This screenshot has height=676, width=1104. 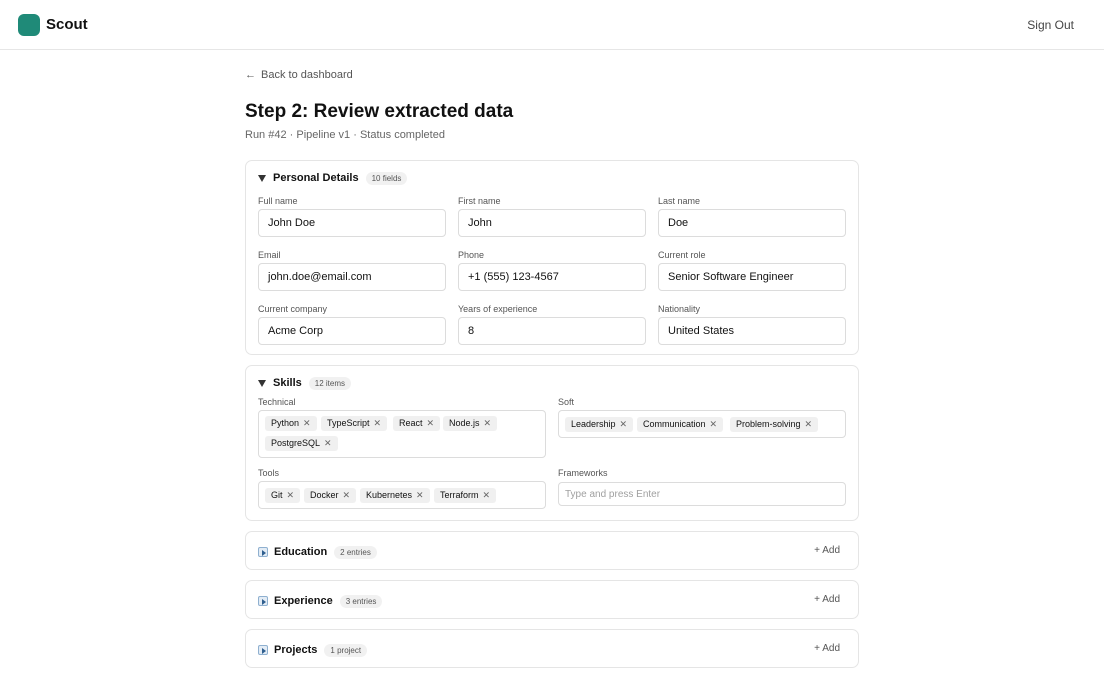 What do you see at coordinates (287, 383) in the screenshot?
I see `section-title: Skills` at bounding box center [287, 383].